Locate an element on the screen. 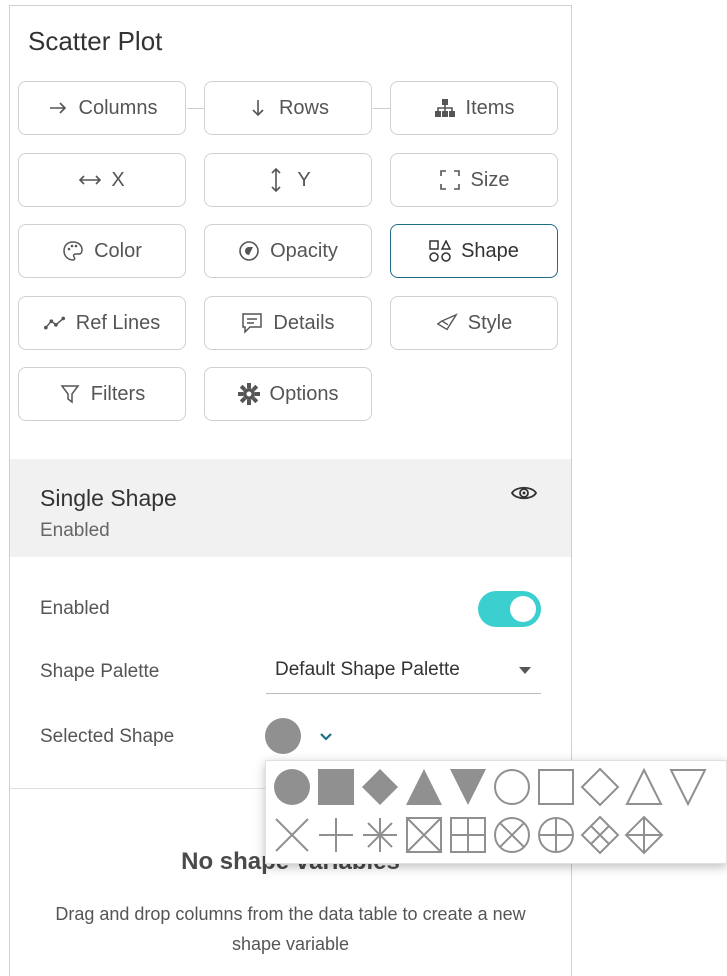  items-button: Items is located at coordinates (474, 108).